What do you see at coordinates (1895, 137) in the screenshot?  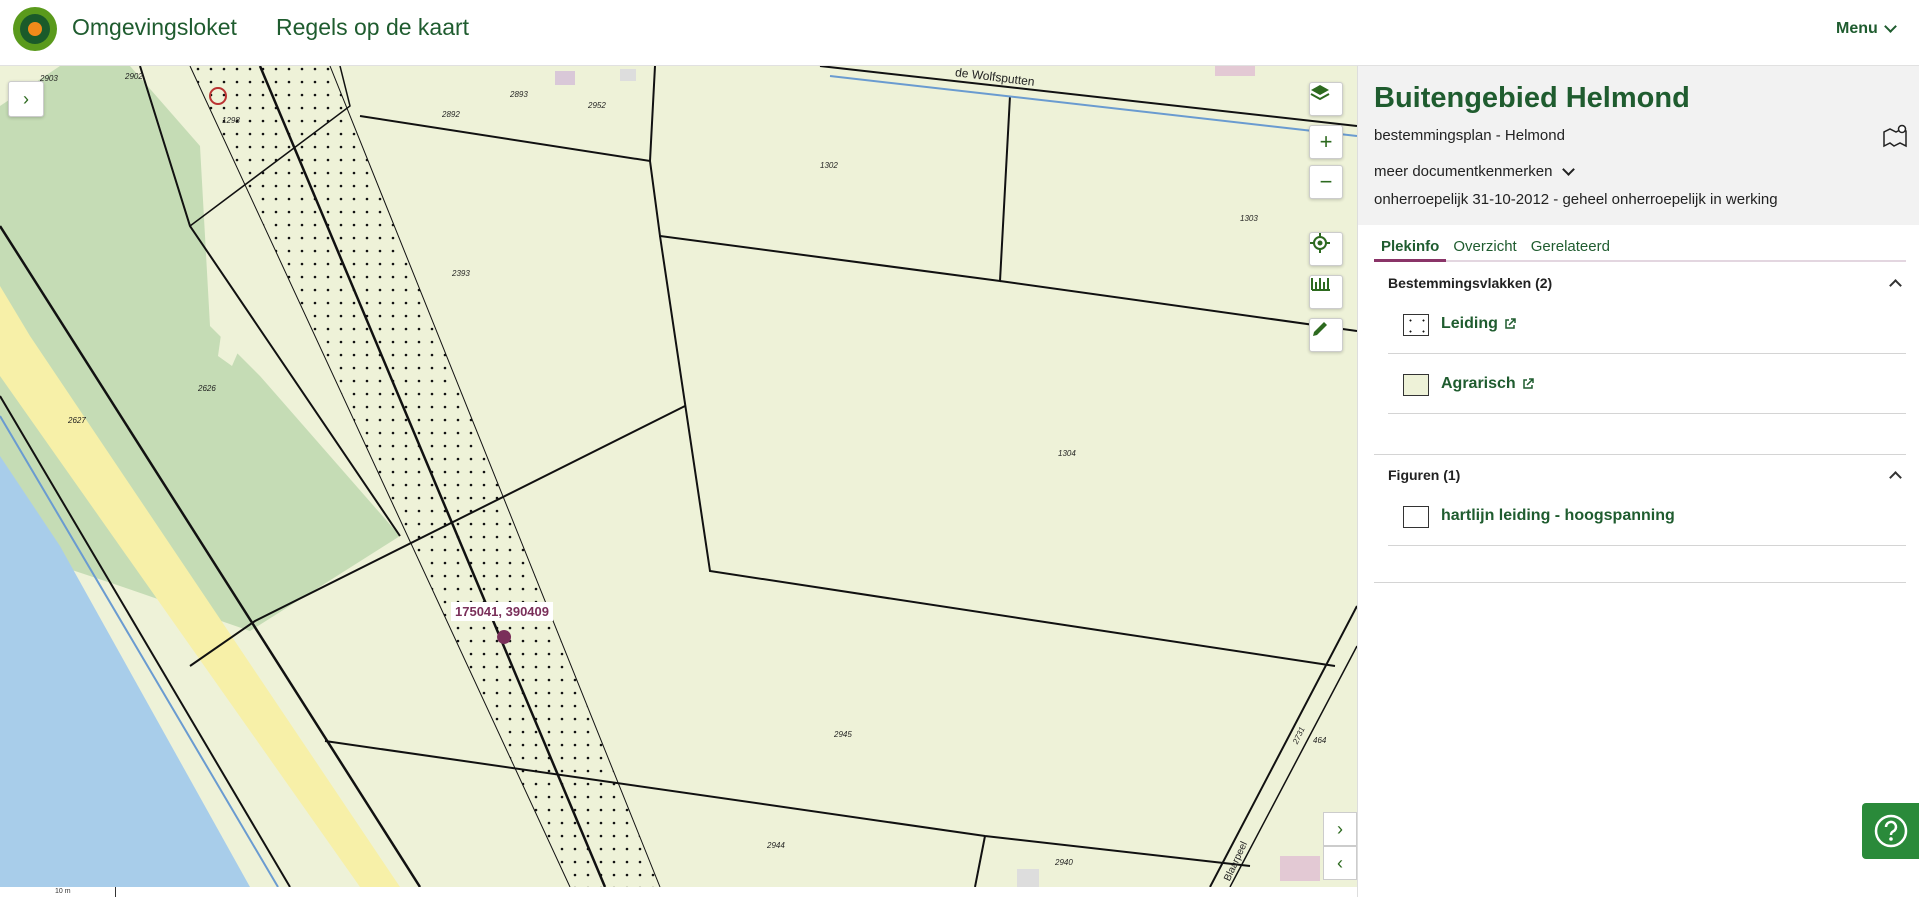 I see `show-on-map-icon` at bounding box center [1895, 137].